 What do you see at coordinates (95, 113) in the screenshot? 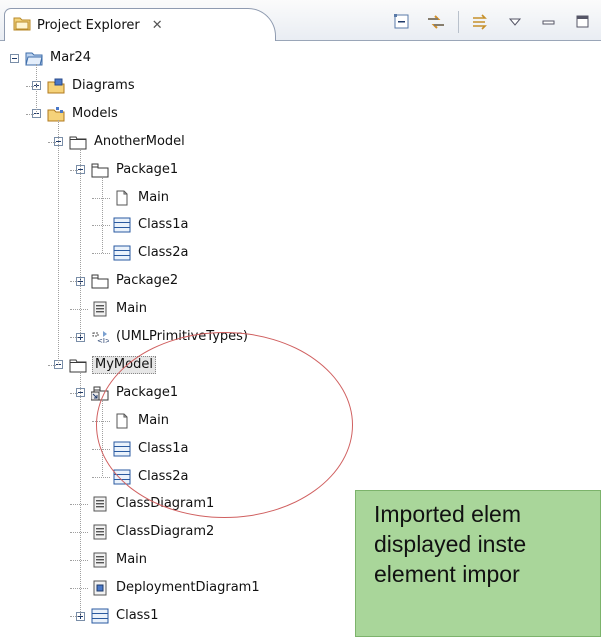
I see `tree-item-label: Models` at bounding box center [95, 113].